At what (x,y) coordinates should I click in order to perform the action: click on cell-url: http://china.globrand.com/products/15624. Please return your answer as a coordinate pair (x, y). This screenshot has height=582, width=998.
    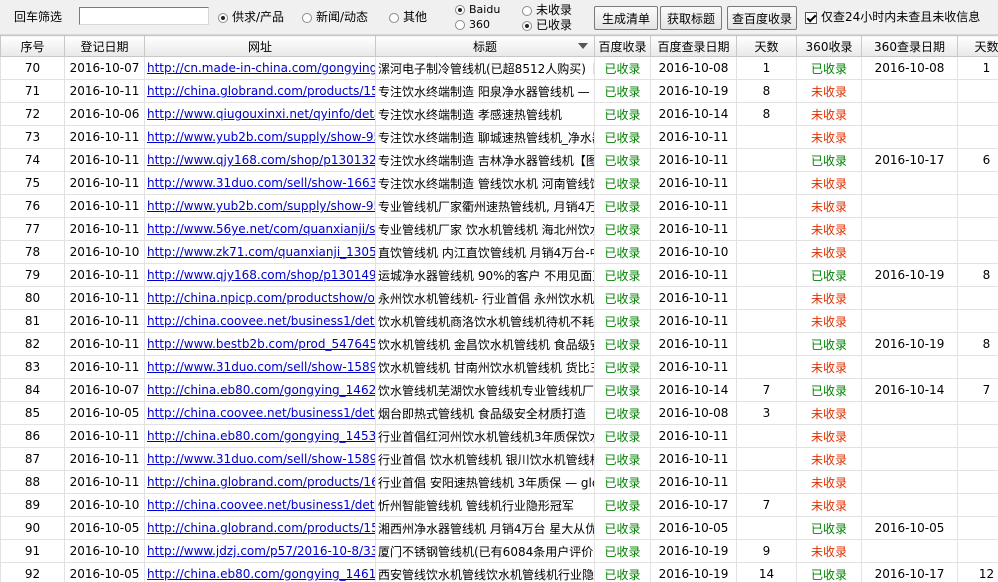
    Looking at the image, I should click on (260, 528).